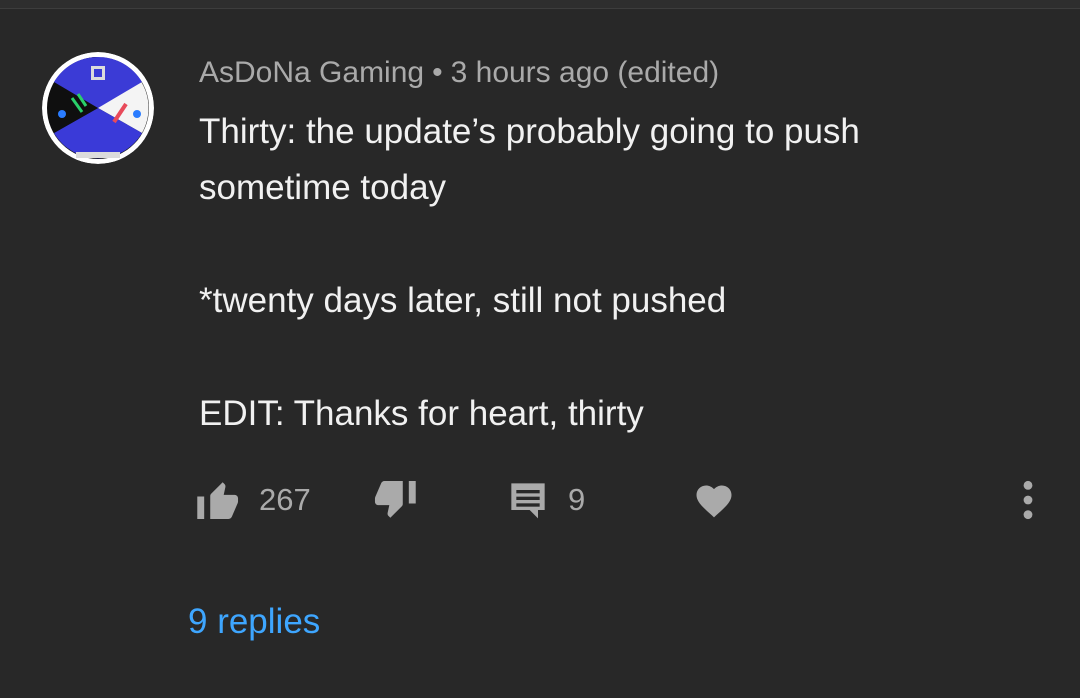 Image resolution: width=1080 pixels, height=698 pixels. I want to click on view-replies-link: 9 replies, so click(254, 622).